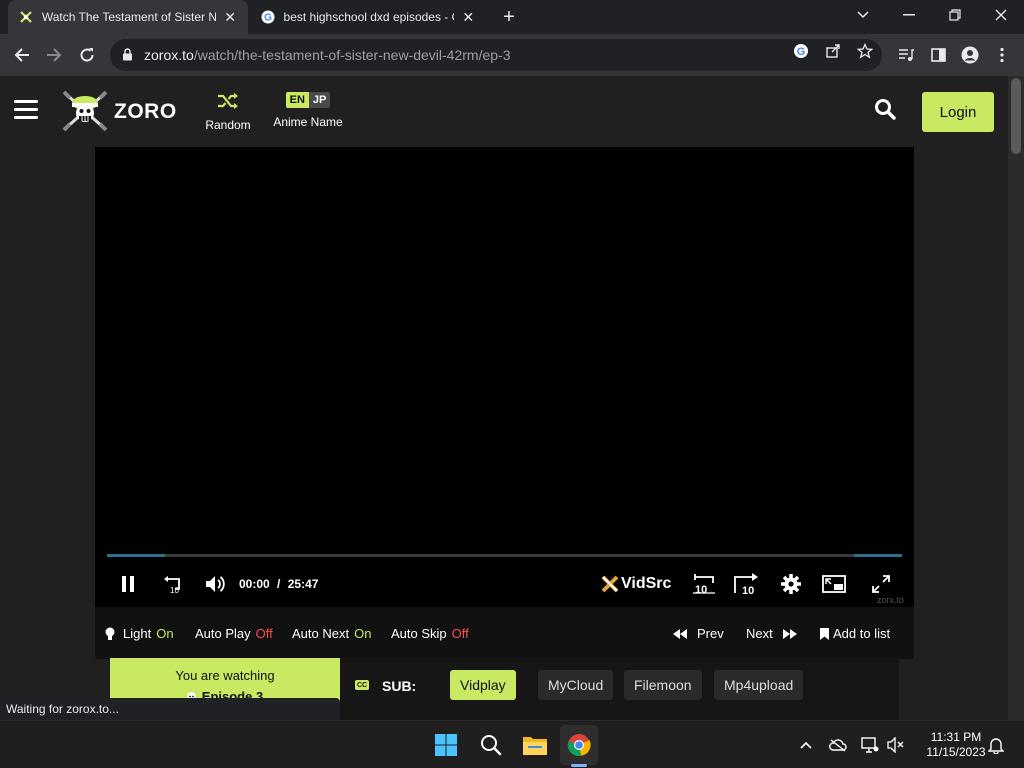  I want to click on prev-label: Prev, so click(710, 633).